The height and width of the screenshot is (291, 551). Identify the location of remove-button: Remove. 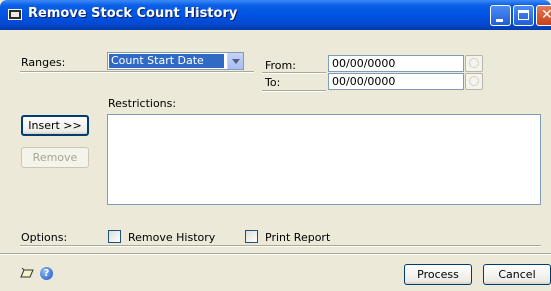
(55, 157).